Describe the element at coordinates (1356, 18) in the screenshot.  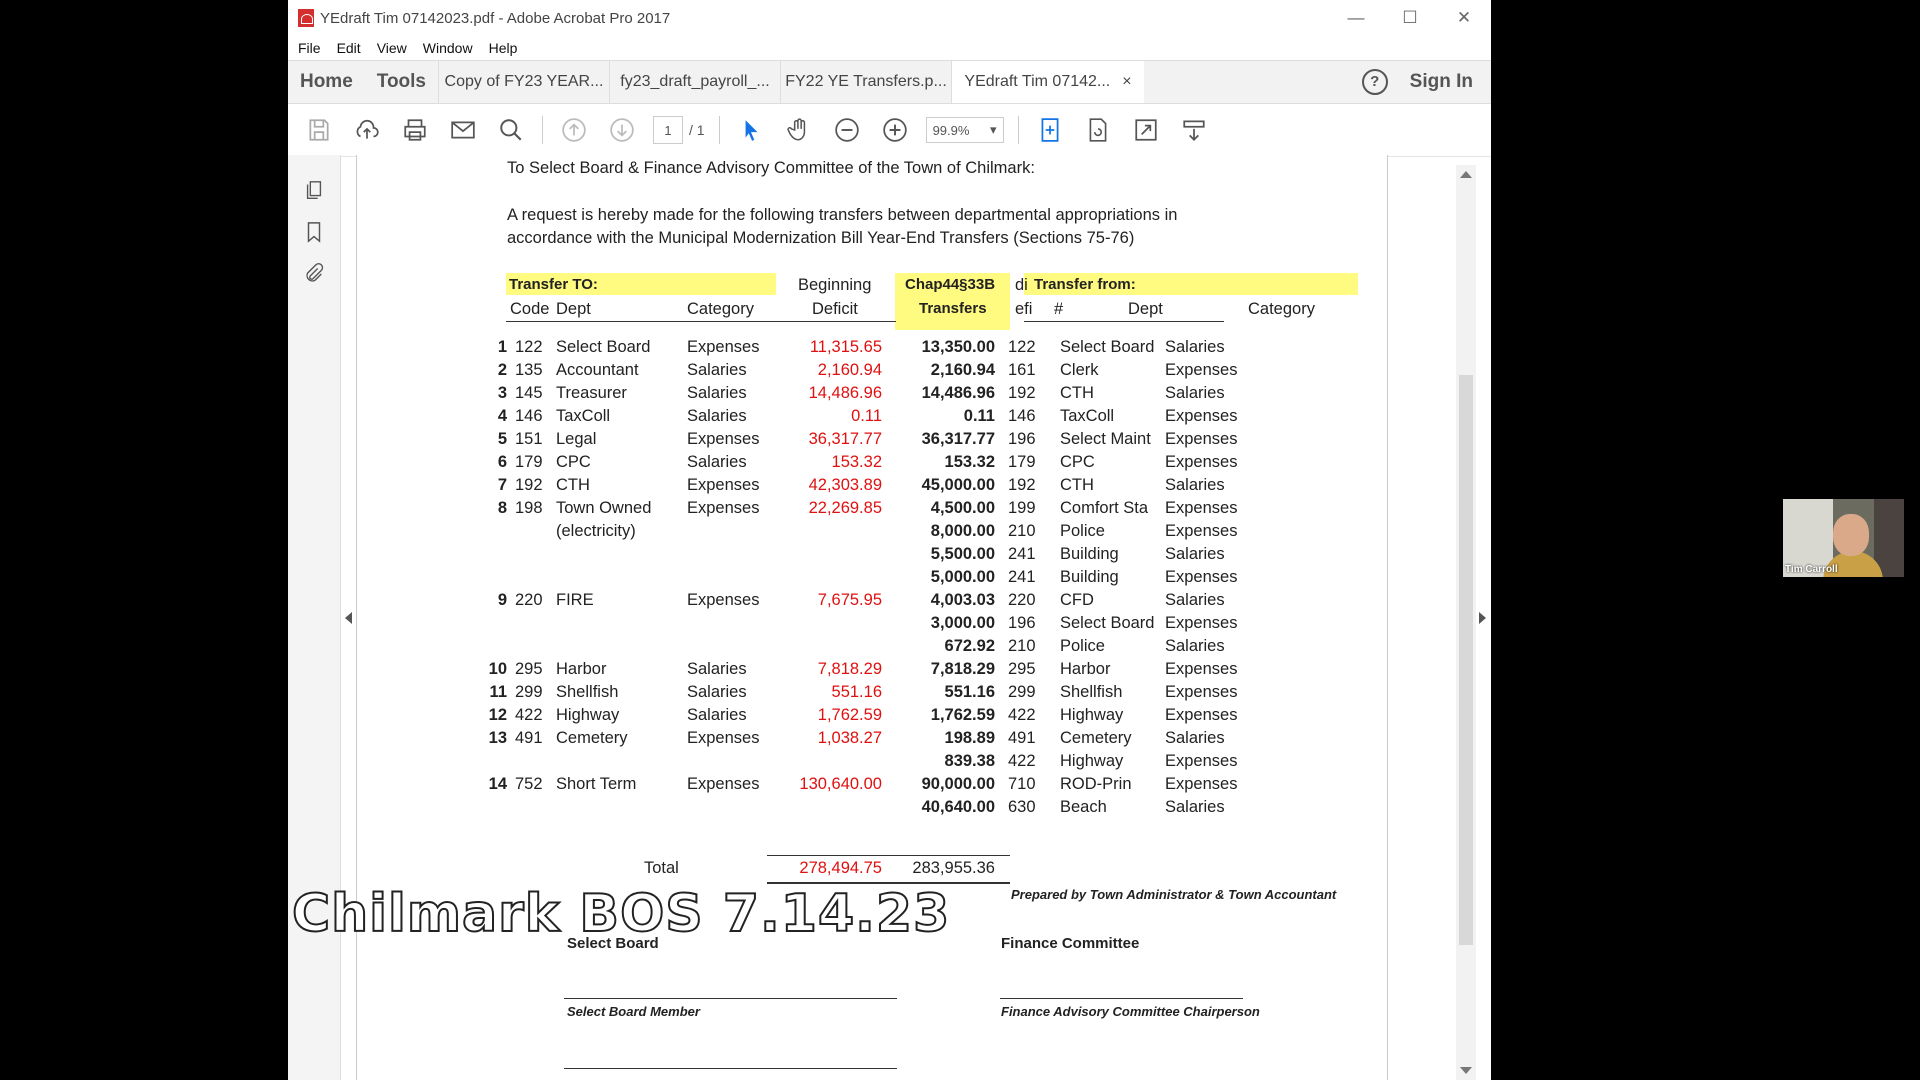
I see `minimize-button: —` at that location.